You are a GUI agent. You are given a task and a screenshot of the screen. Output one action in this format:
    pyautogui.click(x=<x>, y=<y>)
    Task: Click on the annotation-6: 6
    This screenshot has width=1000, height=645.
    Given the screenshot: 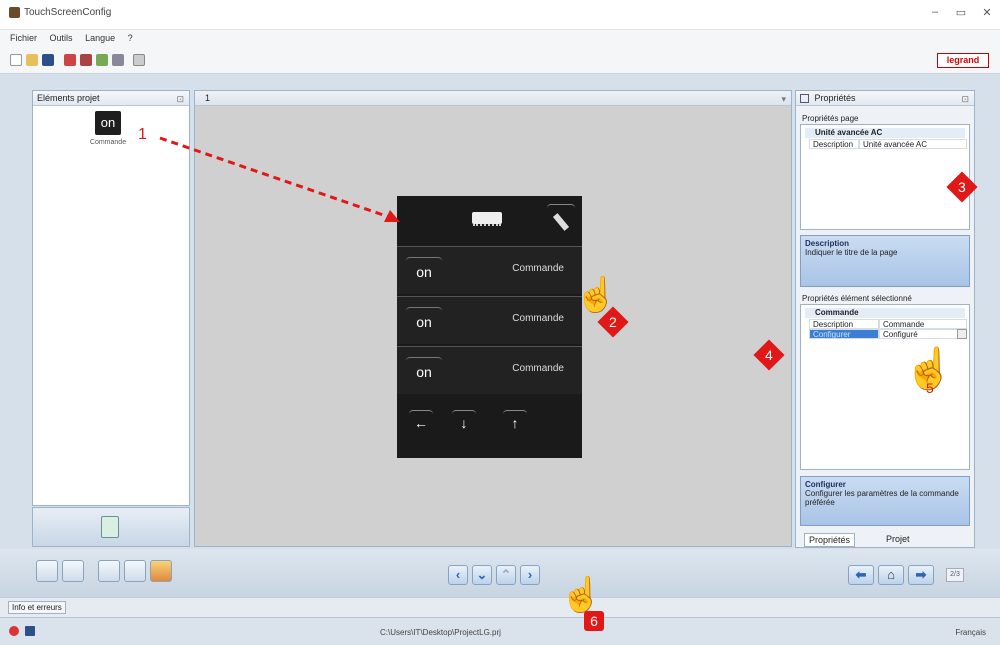 What is the action you would take?
    pyautogui.click(x=594, y=621)
    